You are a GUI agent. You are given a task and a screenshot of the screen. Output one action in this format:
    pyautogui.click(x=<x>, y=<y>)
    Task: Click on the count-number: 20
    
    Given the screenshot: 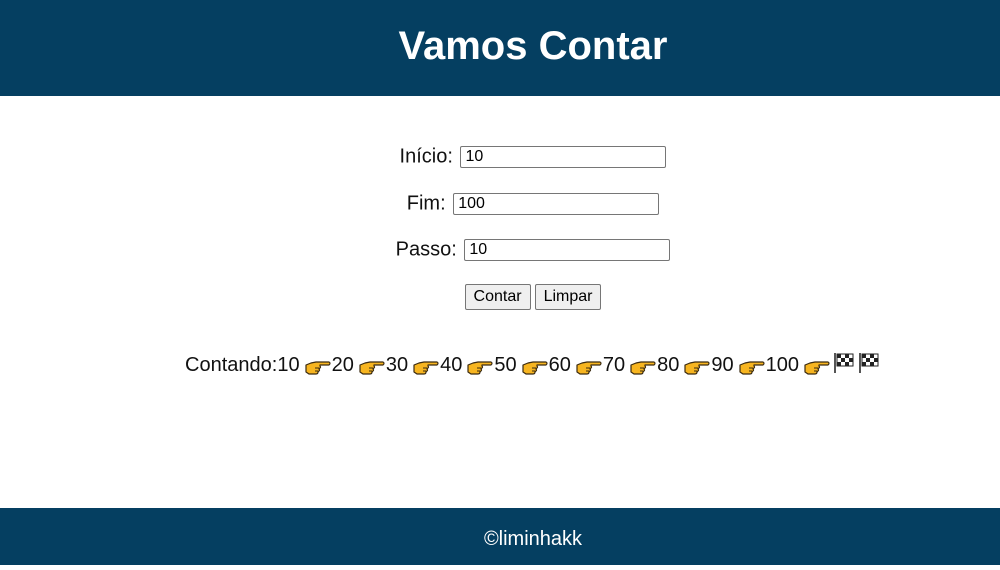 What is the action you would take?
    pyautogui.click(x=342, y=365)
    